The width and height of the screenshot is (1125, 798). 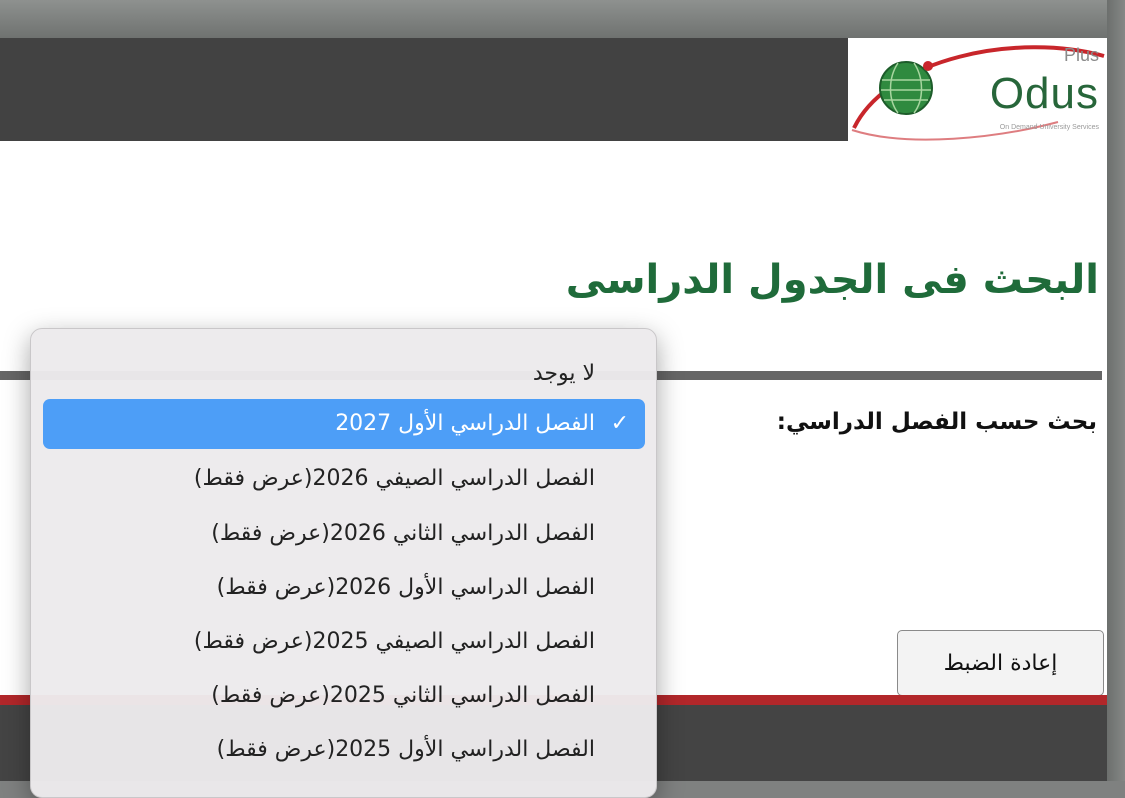 What do you see at coordinates (405, 749) in the screenshot?
I see `option-label: الفصل الدراسي الأول 2025(عرض فقط)` at bounding box center [405, 749].